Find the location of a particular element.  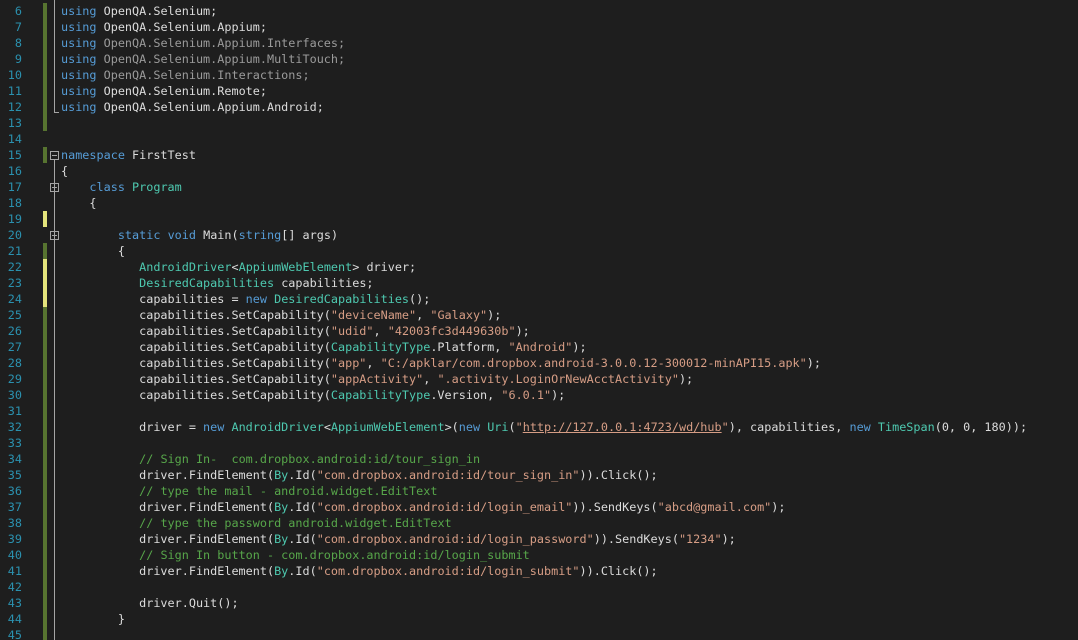

line-number: 26 is located at coordinates (14, 331).